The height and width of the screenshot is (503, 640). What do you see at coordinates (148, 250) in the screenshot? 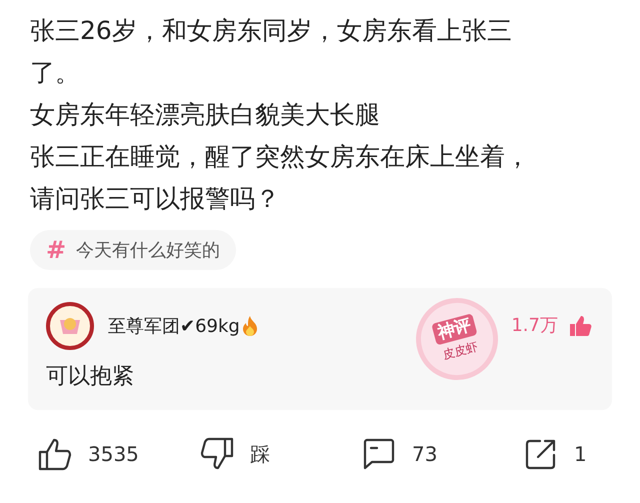
I see `topic-label: 今天有什么好笑的` at bounding box center [148, 250].